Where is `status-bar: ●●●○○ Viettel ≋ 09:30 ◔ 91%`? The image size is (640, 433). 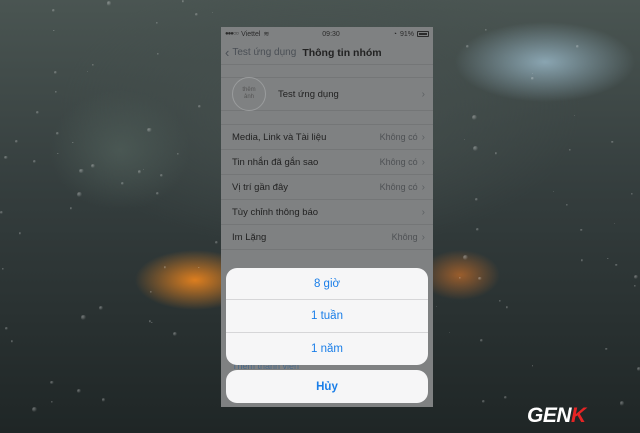 status-bar: ●●●○○ Viettel ≋ 09:30 ◔ 91% is located at coordinates (327, 34).